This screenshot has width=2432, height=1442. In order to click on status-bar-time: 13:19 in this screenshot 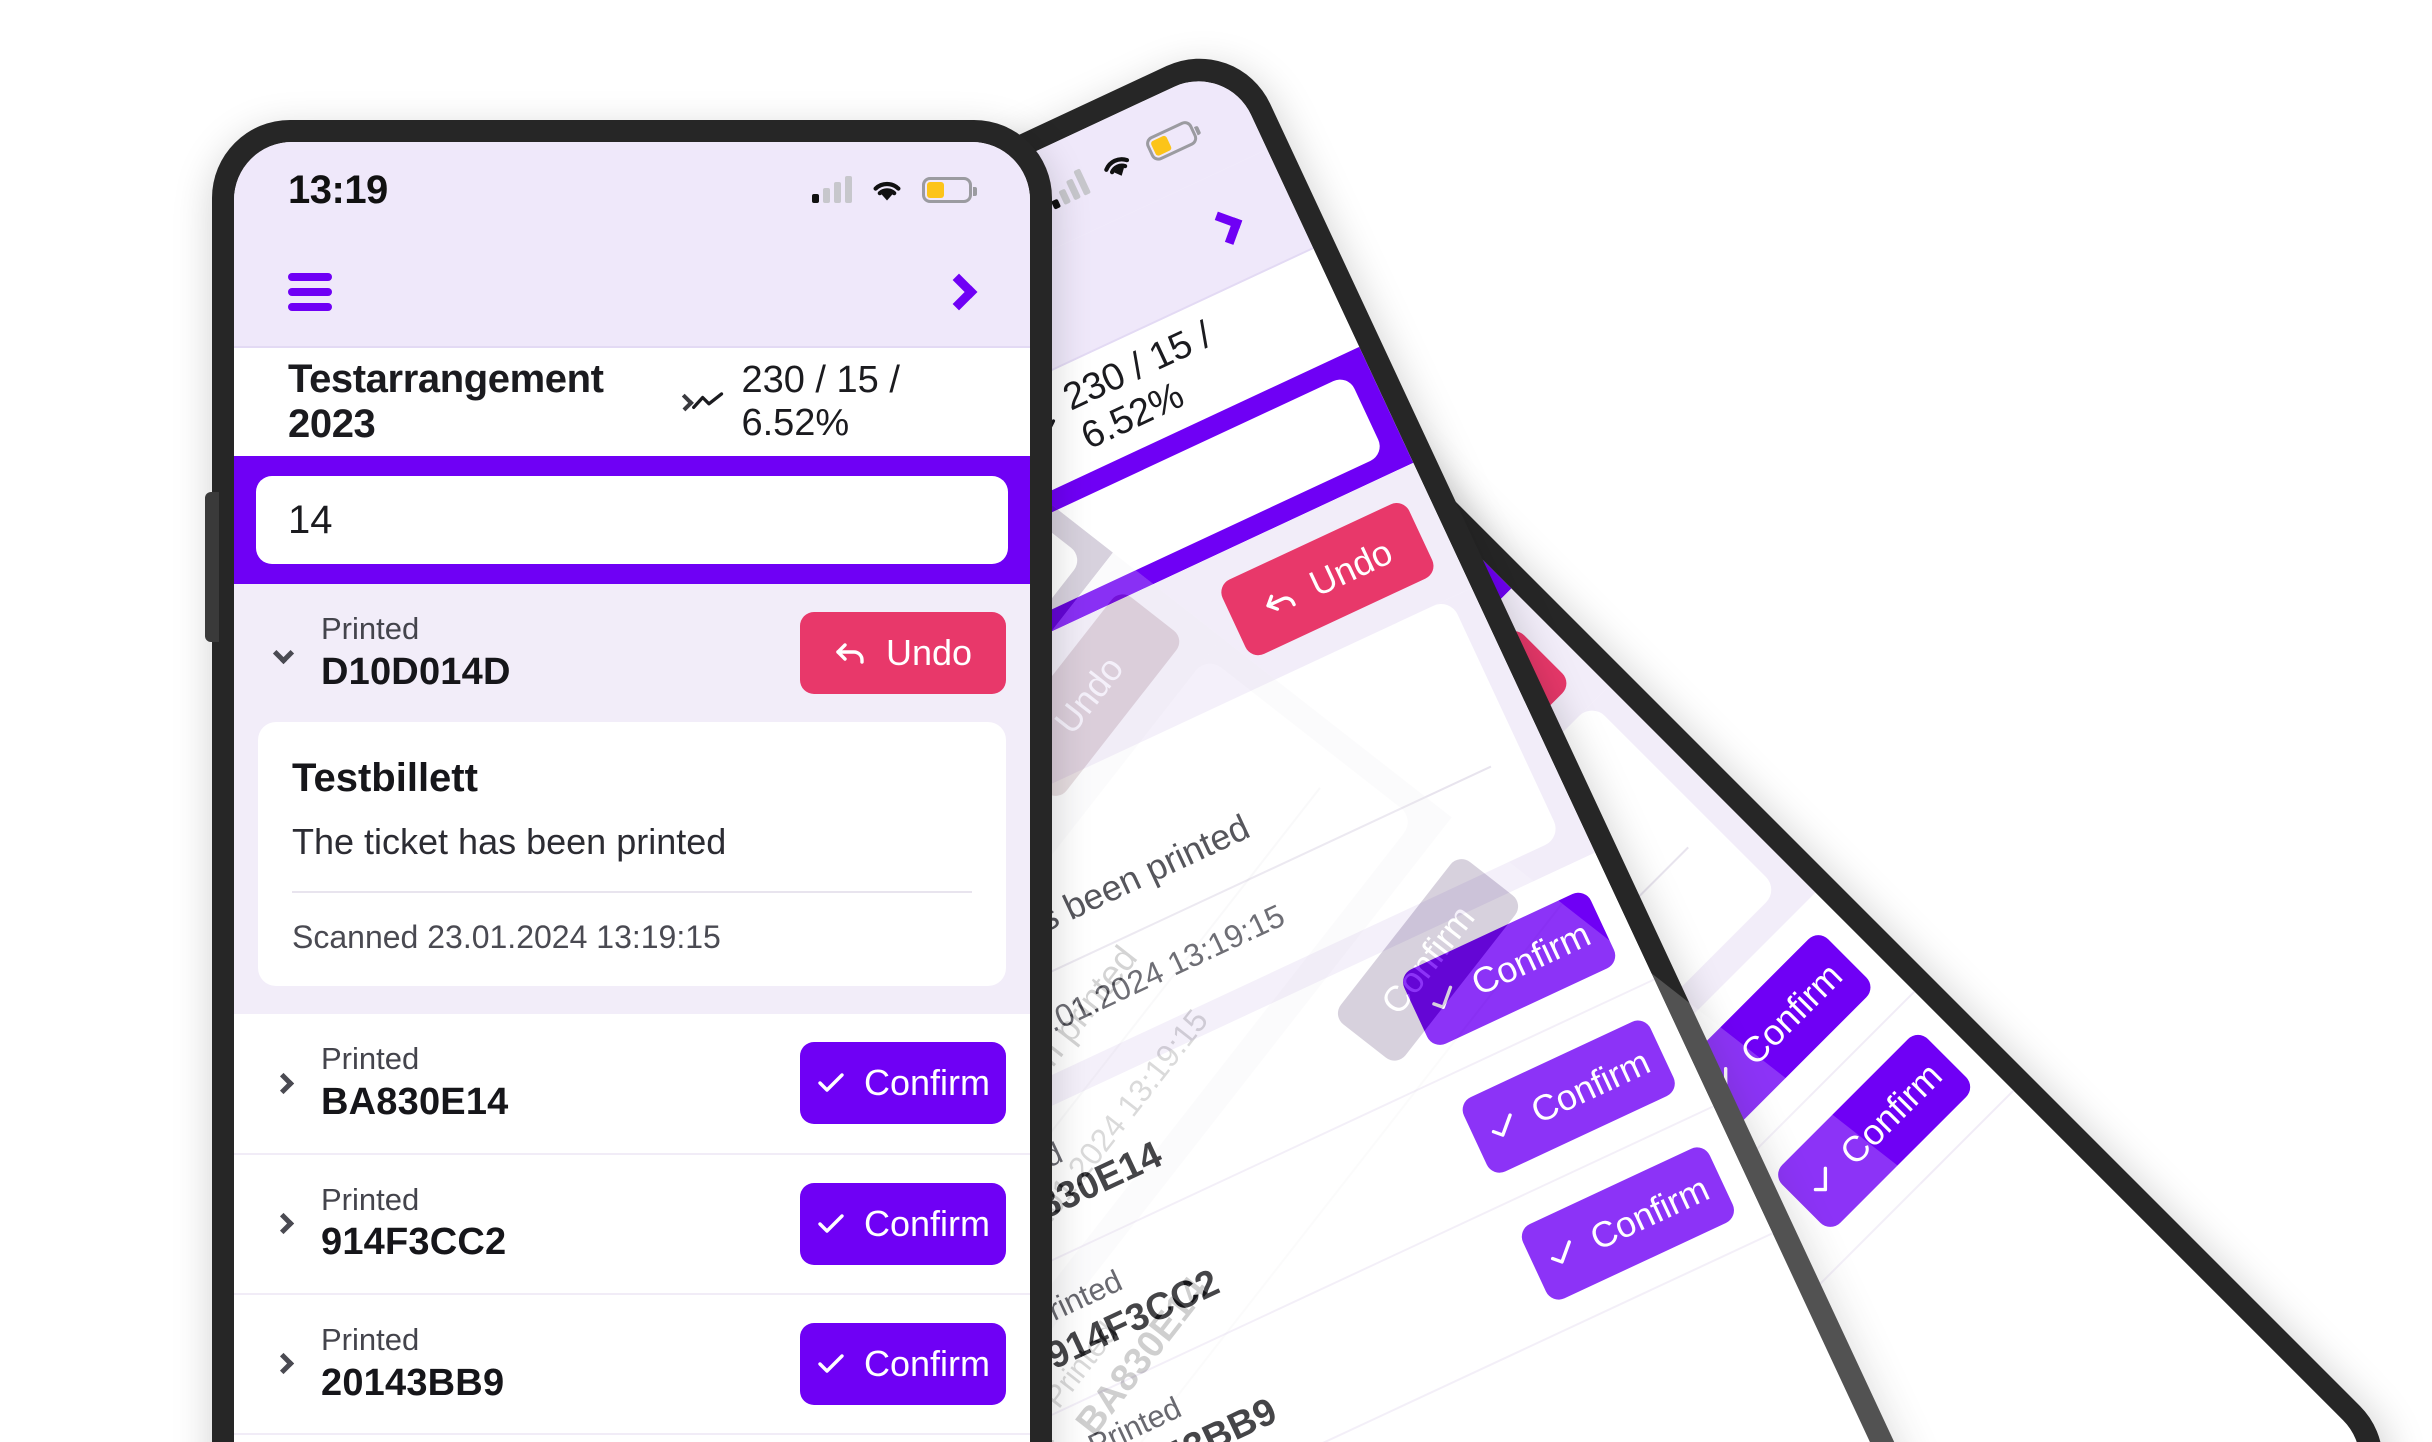, I will do `click(338, 189)`.